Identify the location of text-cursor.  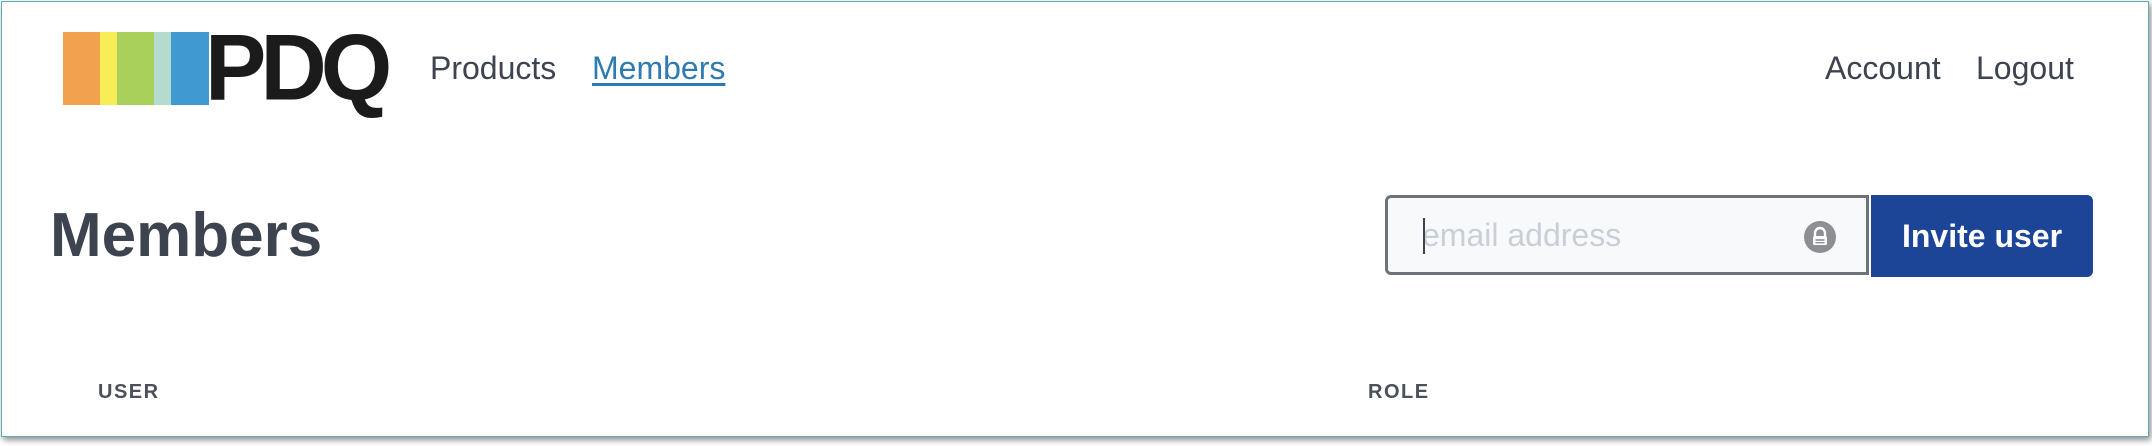
(1424, 236).